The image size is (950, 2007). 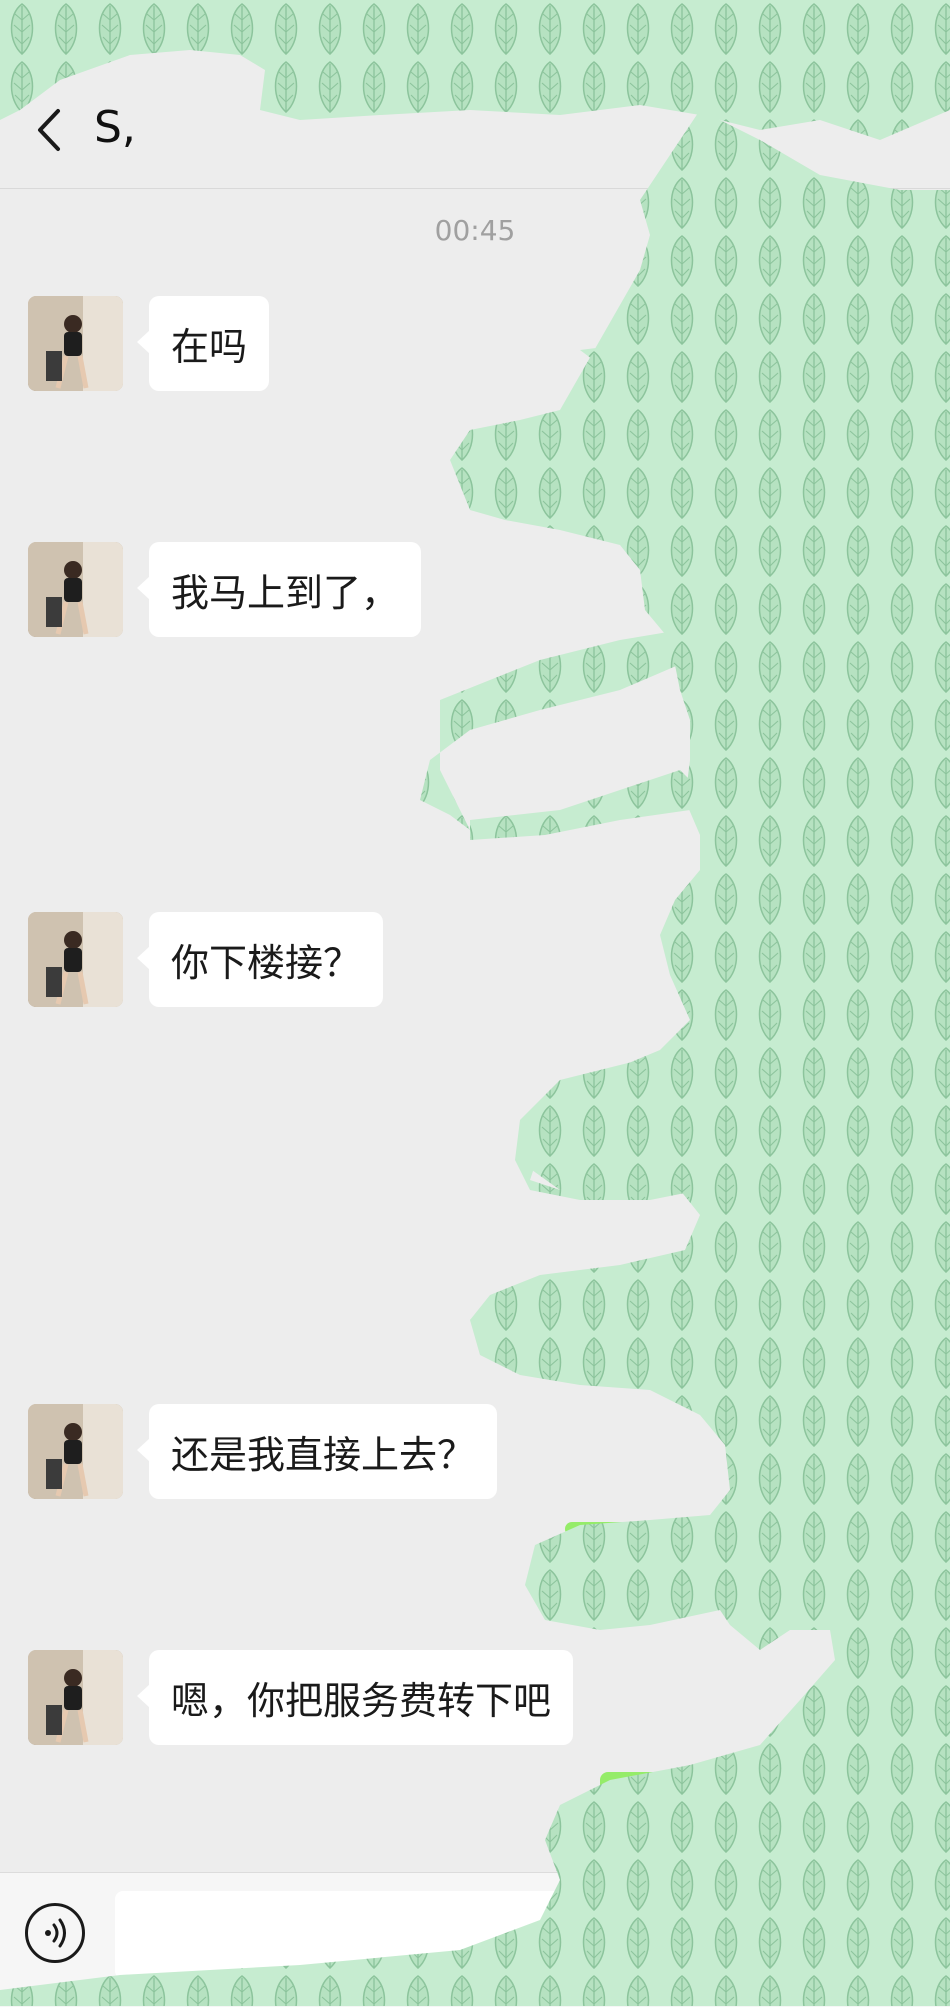 I want to click on voice-button, so click(x=55, y=1933).